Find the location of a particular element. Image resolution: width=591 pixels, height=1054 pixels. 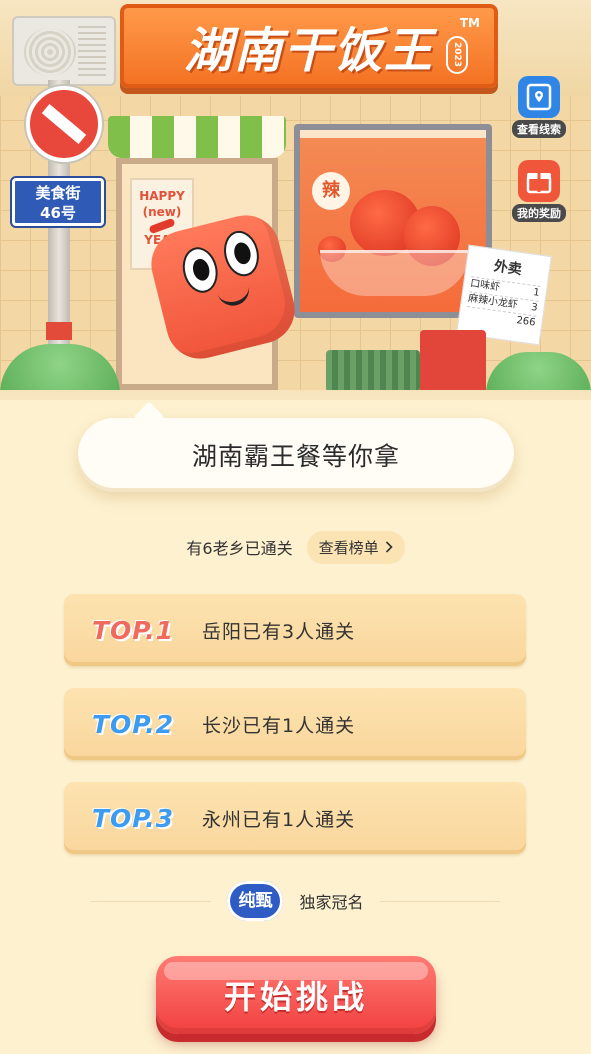

view-leaderboard-button: 查看榜单 is located at coordinates (355, 547).